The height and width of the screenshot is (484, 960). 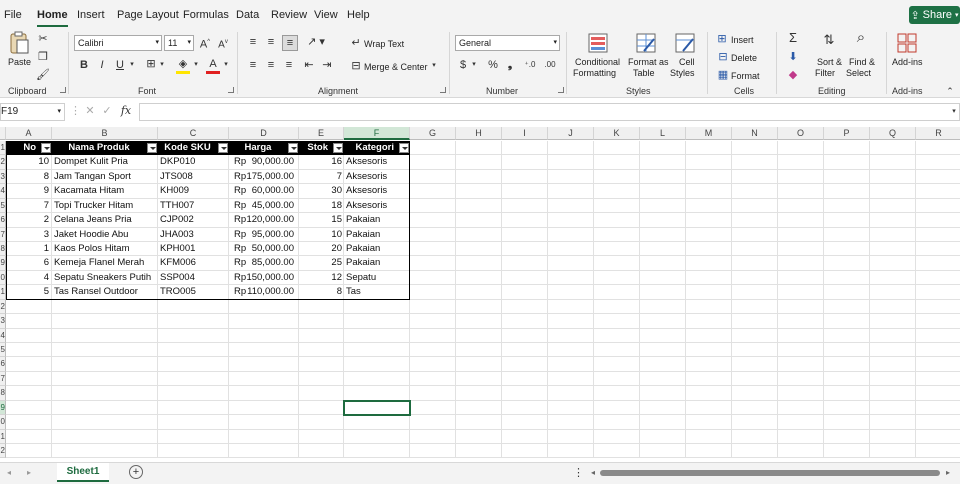 What do you see at coordinates (825, 73) in the screenshot?
I see `sort-filter-label-2: Filter` at bounding box center [825, 73].